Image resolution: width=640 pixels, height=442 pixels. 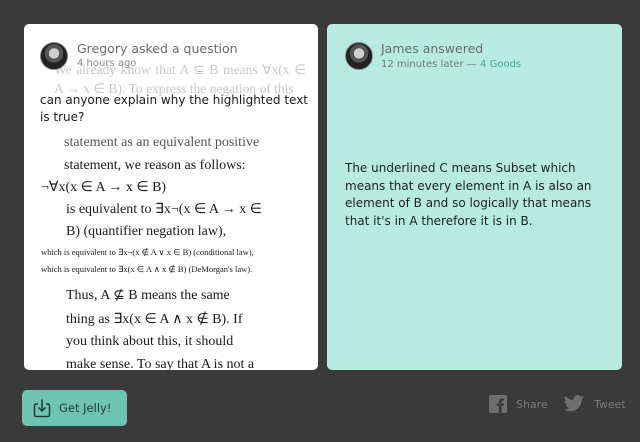 What do you see at coordinates (54, 56) in the screenshot?
I see `avatar-gregory` at bounding box center [54, 56].